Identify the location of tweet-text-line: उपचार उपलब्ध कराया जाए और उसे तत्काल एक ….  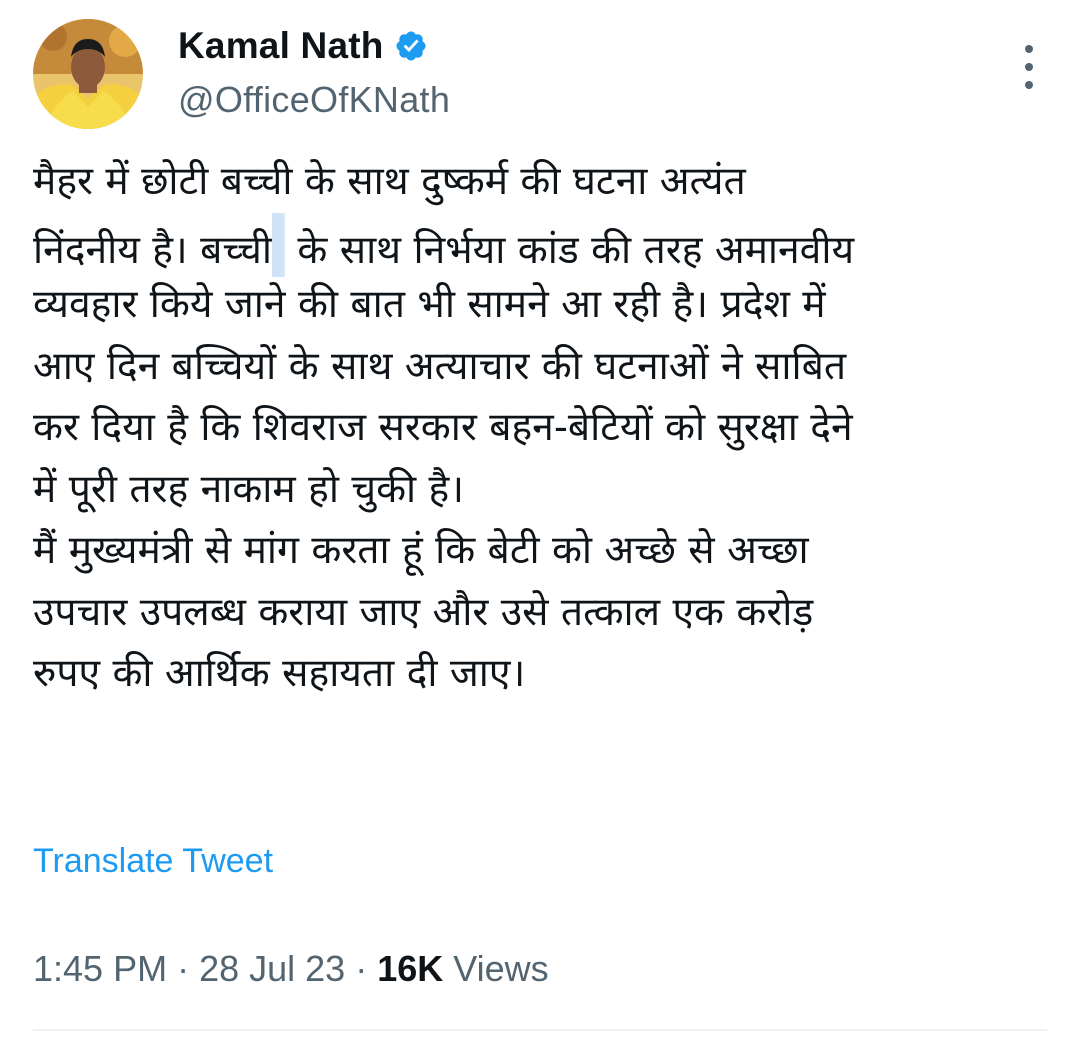
(423, 612).